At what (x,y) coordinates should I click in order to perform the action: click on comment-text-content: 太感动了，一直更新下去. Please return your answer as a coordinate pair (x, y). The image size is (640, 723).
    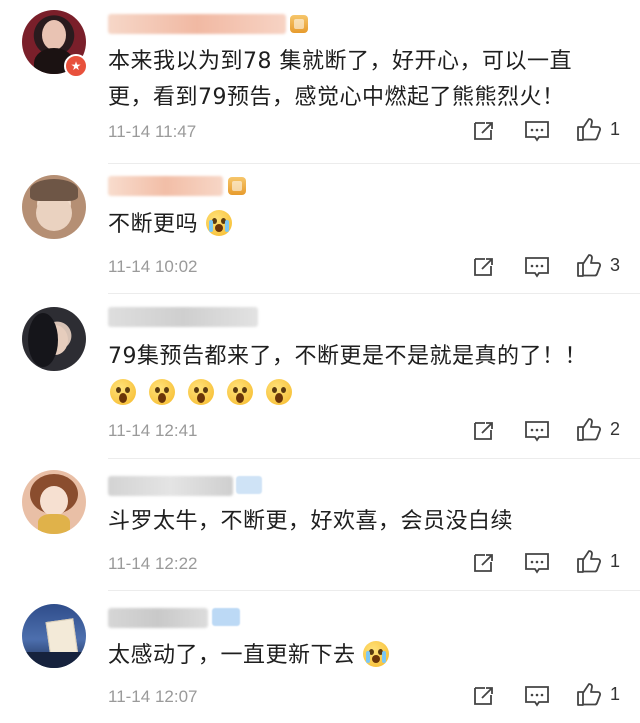
    Looking at the image, I should click on (232, 655).